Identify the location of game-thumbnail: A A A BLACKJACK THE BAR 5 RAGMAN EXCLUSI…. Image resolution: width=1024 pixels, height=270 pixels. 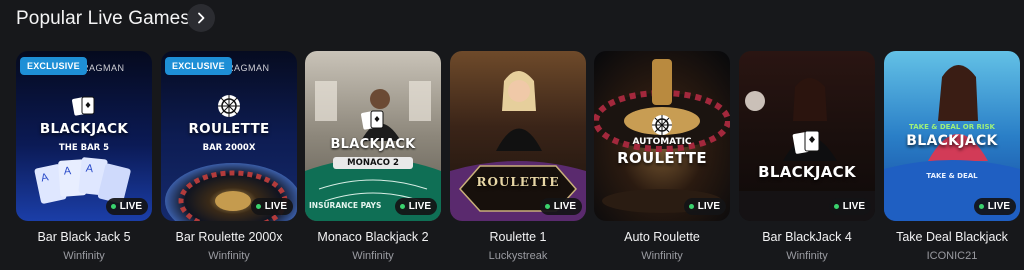
(84, 136).